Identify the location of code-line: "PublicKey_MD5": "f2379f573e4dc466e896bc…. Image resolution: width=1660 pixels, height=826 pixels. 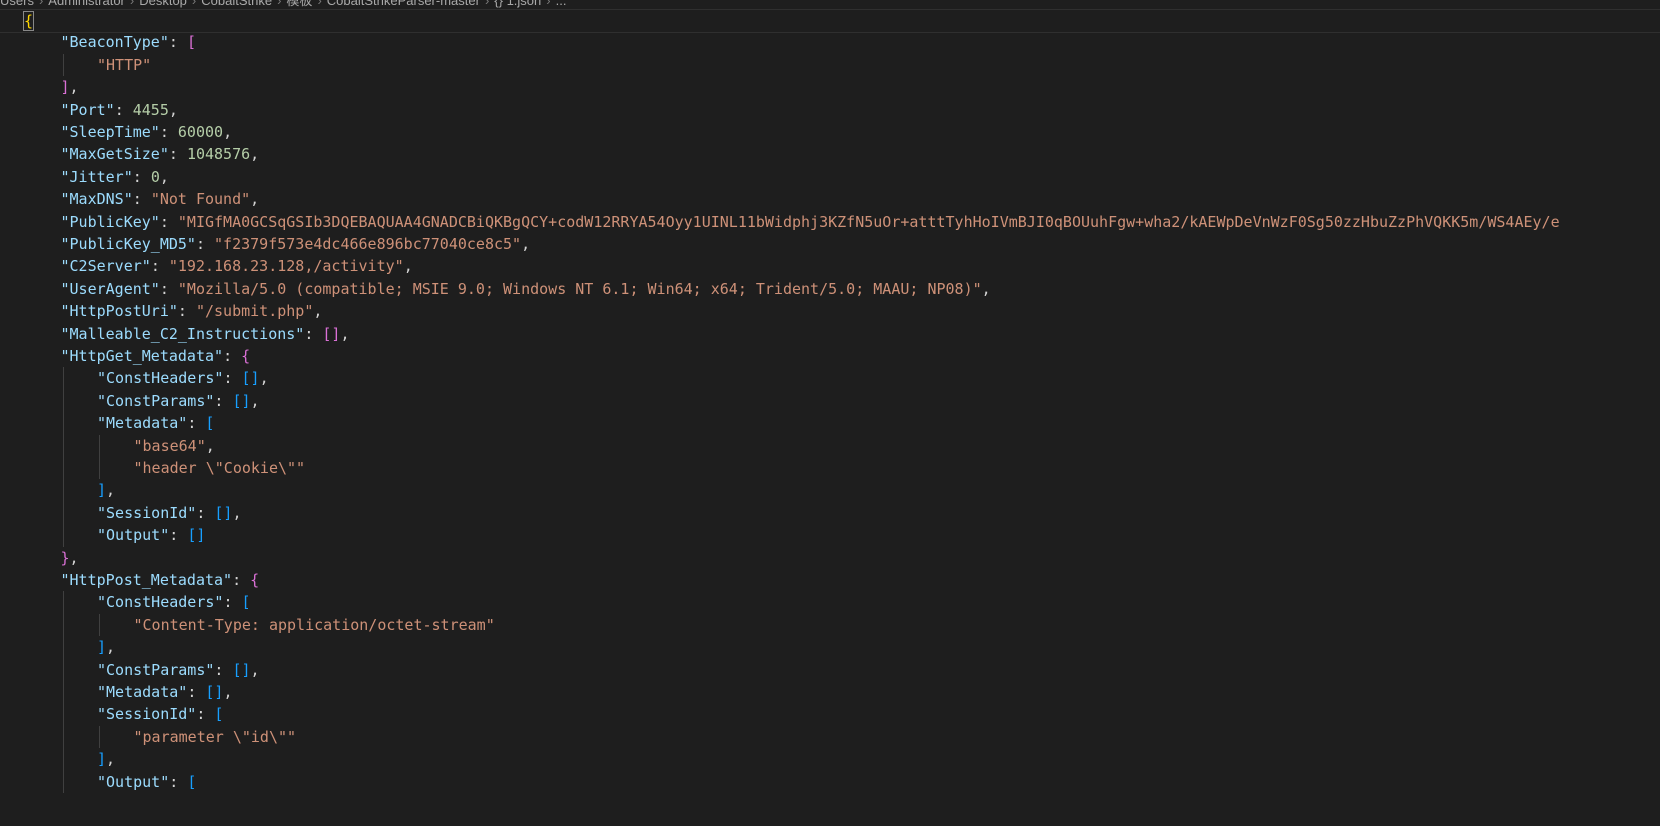
(830, 245).